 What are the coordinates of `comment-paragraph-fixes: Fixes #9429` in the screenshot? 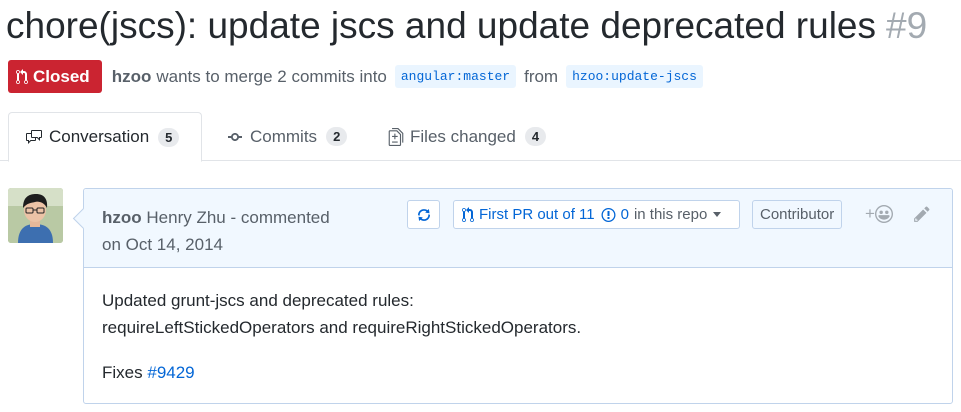 It's located at (517, 372).